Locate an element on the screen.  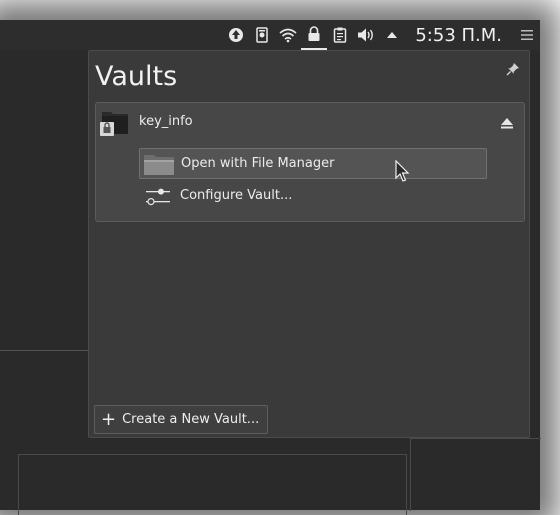
vault-folder-icon is located at coordinates (115, 123).